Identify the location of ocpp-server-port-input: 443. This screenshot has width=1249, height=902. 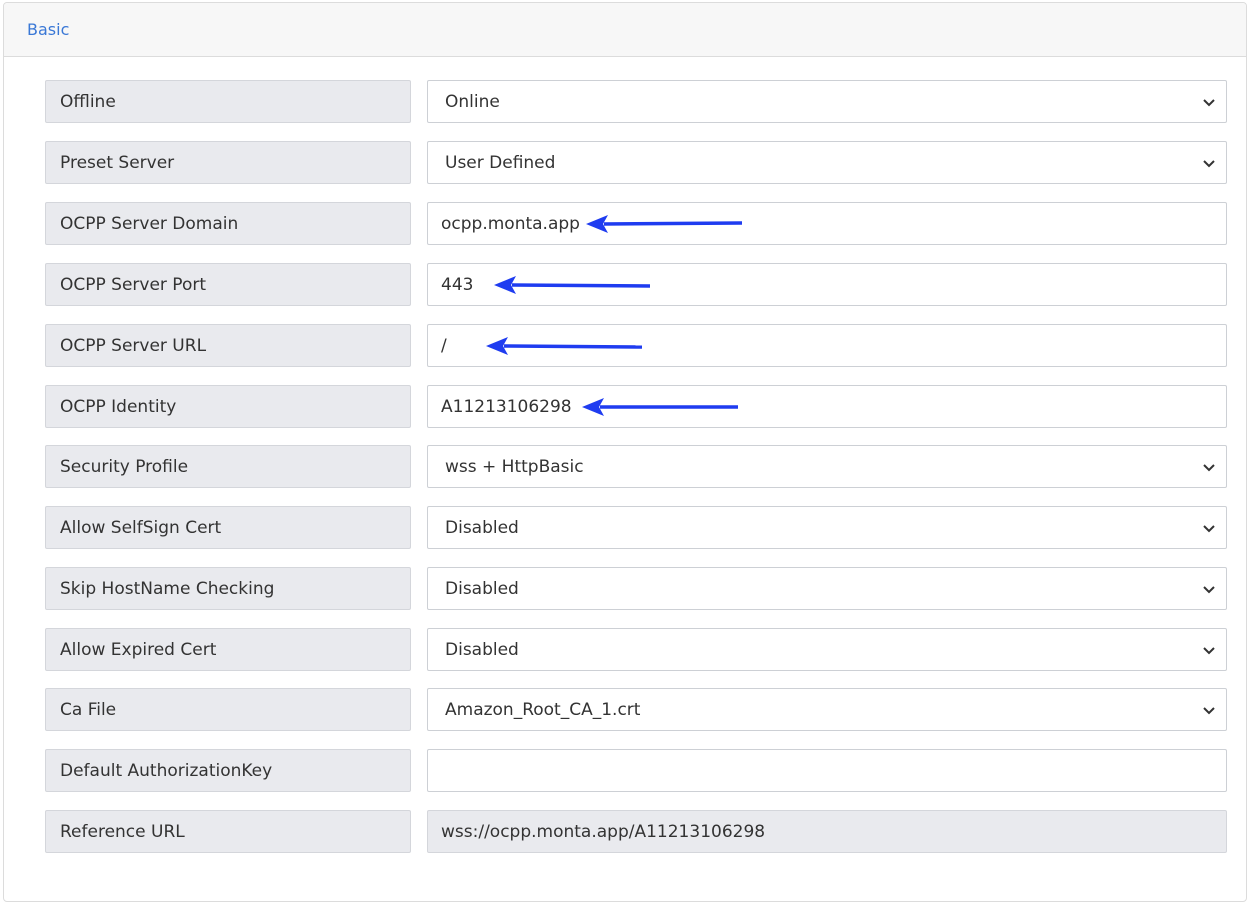
(827, 284).